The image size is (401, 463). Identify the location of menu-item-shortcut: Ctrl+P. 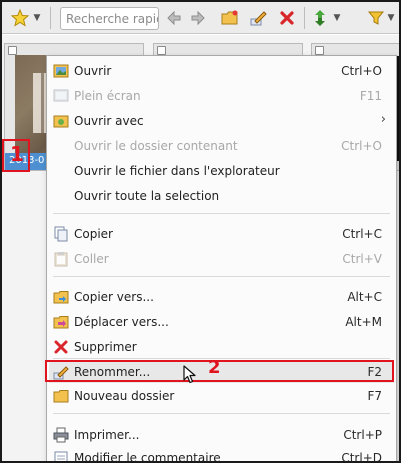
(362, 435).